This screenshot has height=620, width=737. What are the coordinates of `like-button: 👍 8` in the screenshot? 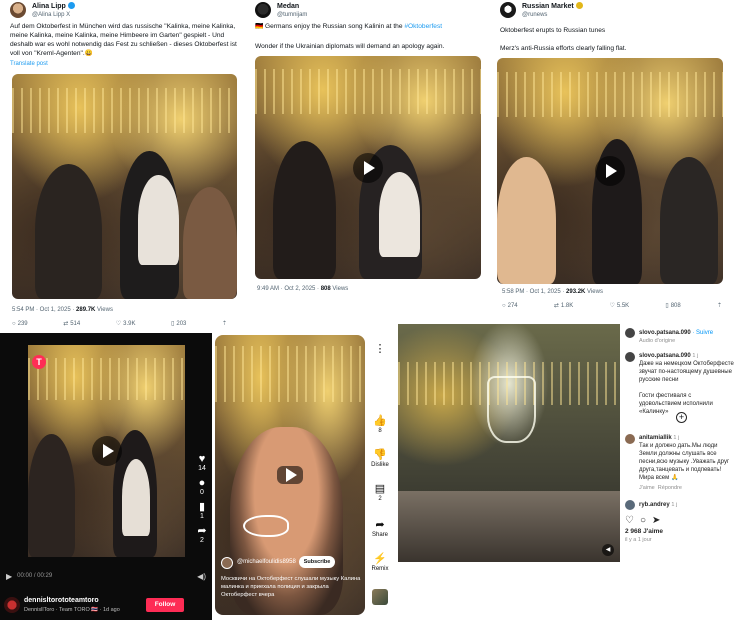 It's located at (380, 424).